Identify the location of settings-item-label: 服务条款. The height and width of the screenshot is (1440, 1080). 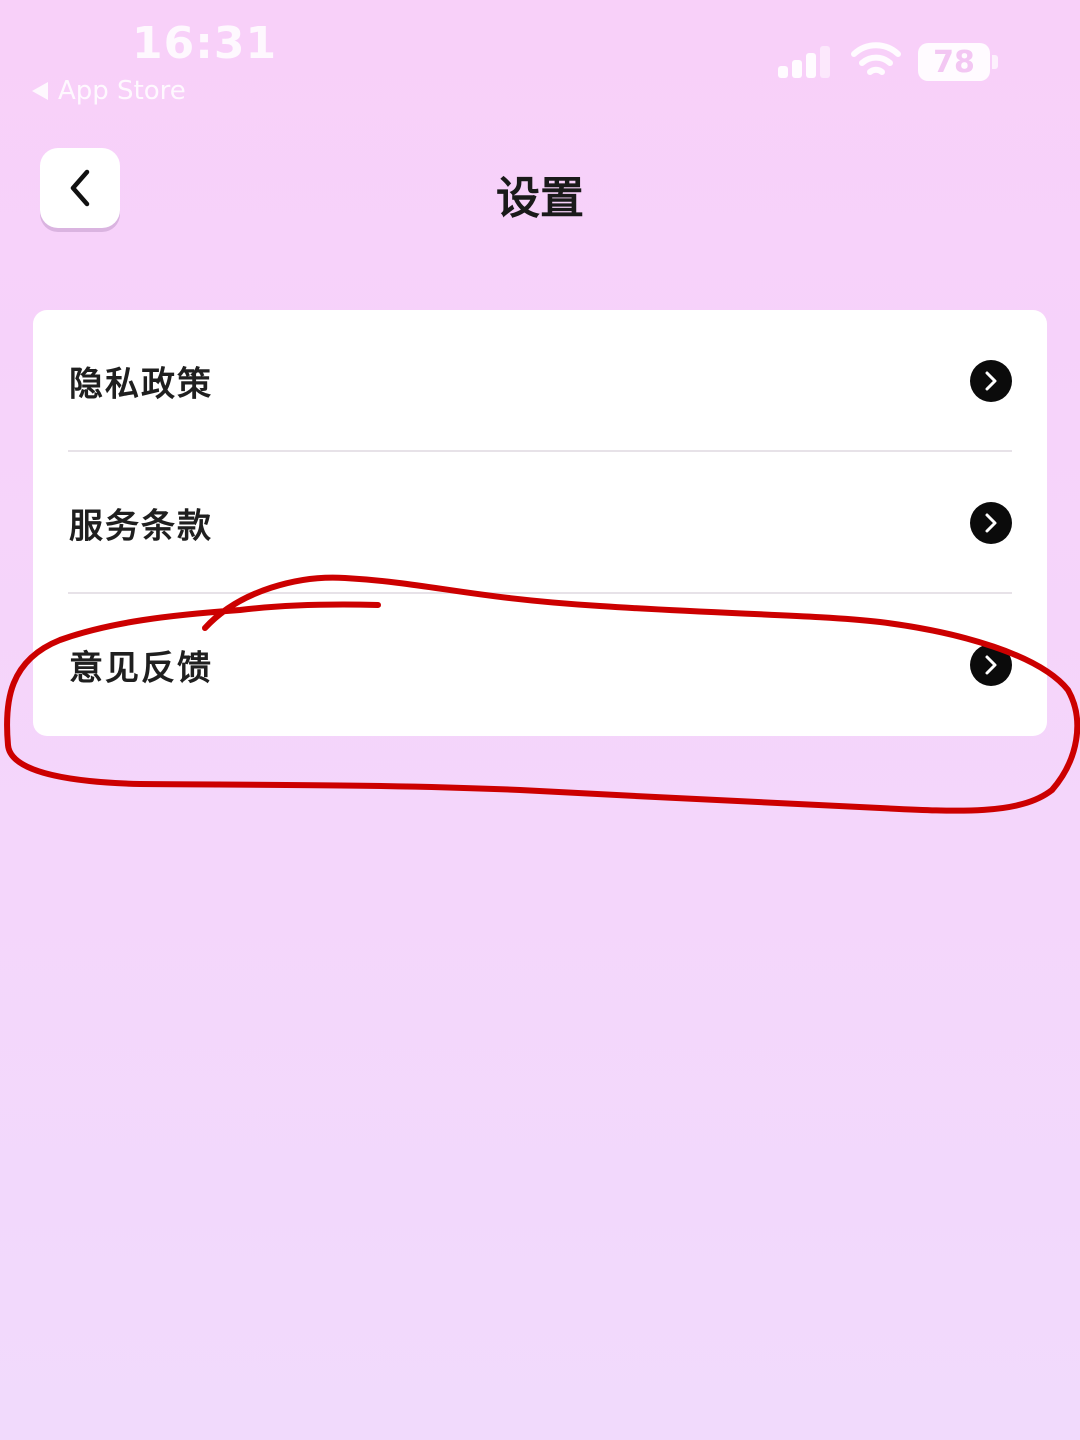
(141, 526).